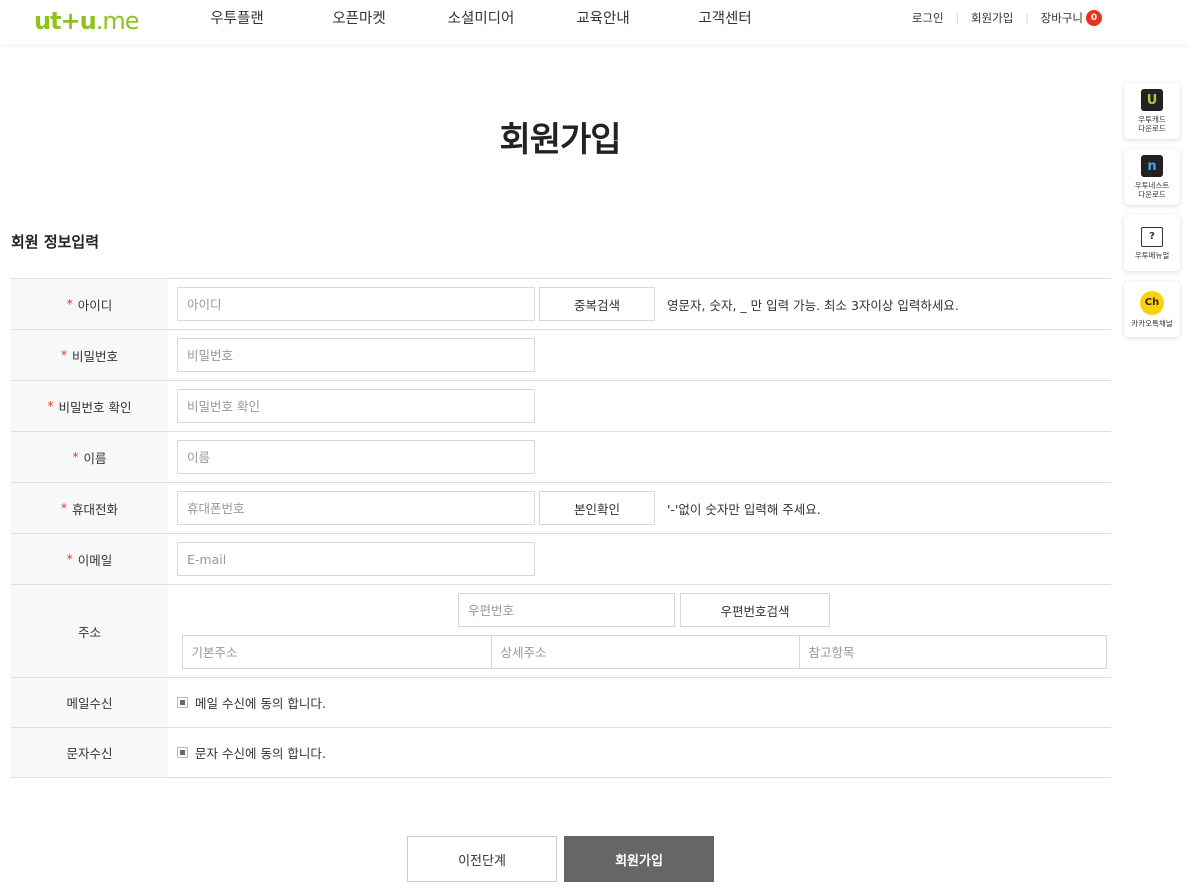 The image size is (1191, 891). What do you see at coordinates (356, 508) in the screenshot?
I see `phone-input` at bounding box center [356, 508].